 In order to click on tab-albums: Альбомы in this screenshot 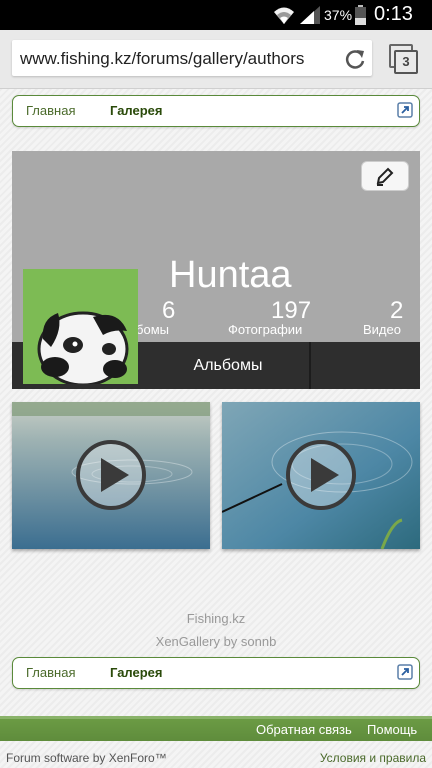, I will do `click(228, 365)`.